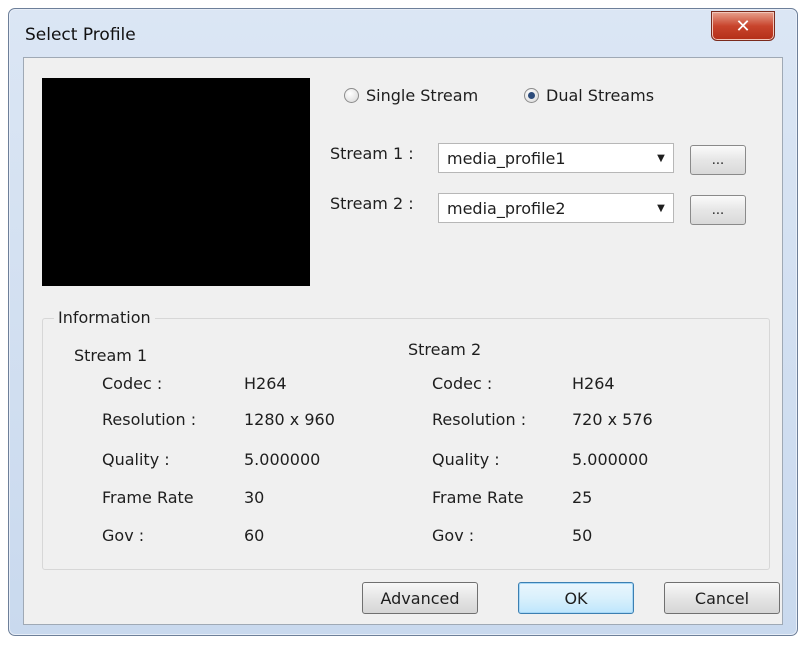  I want to click on stream1-quality-value: 5.000000, so click(282, 459).